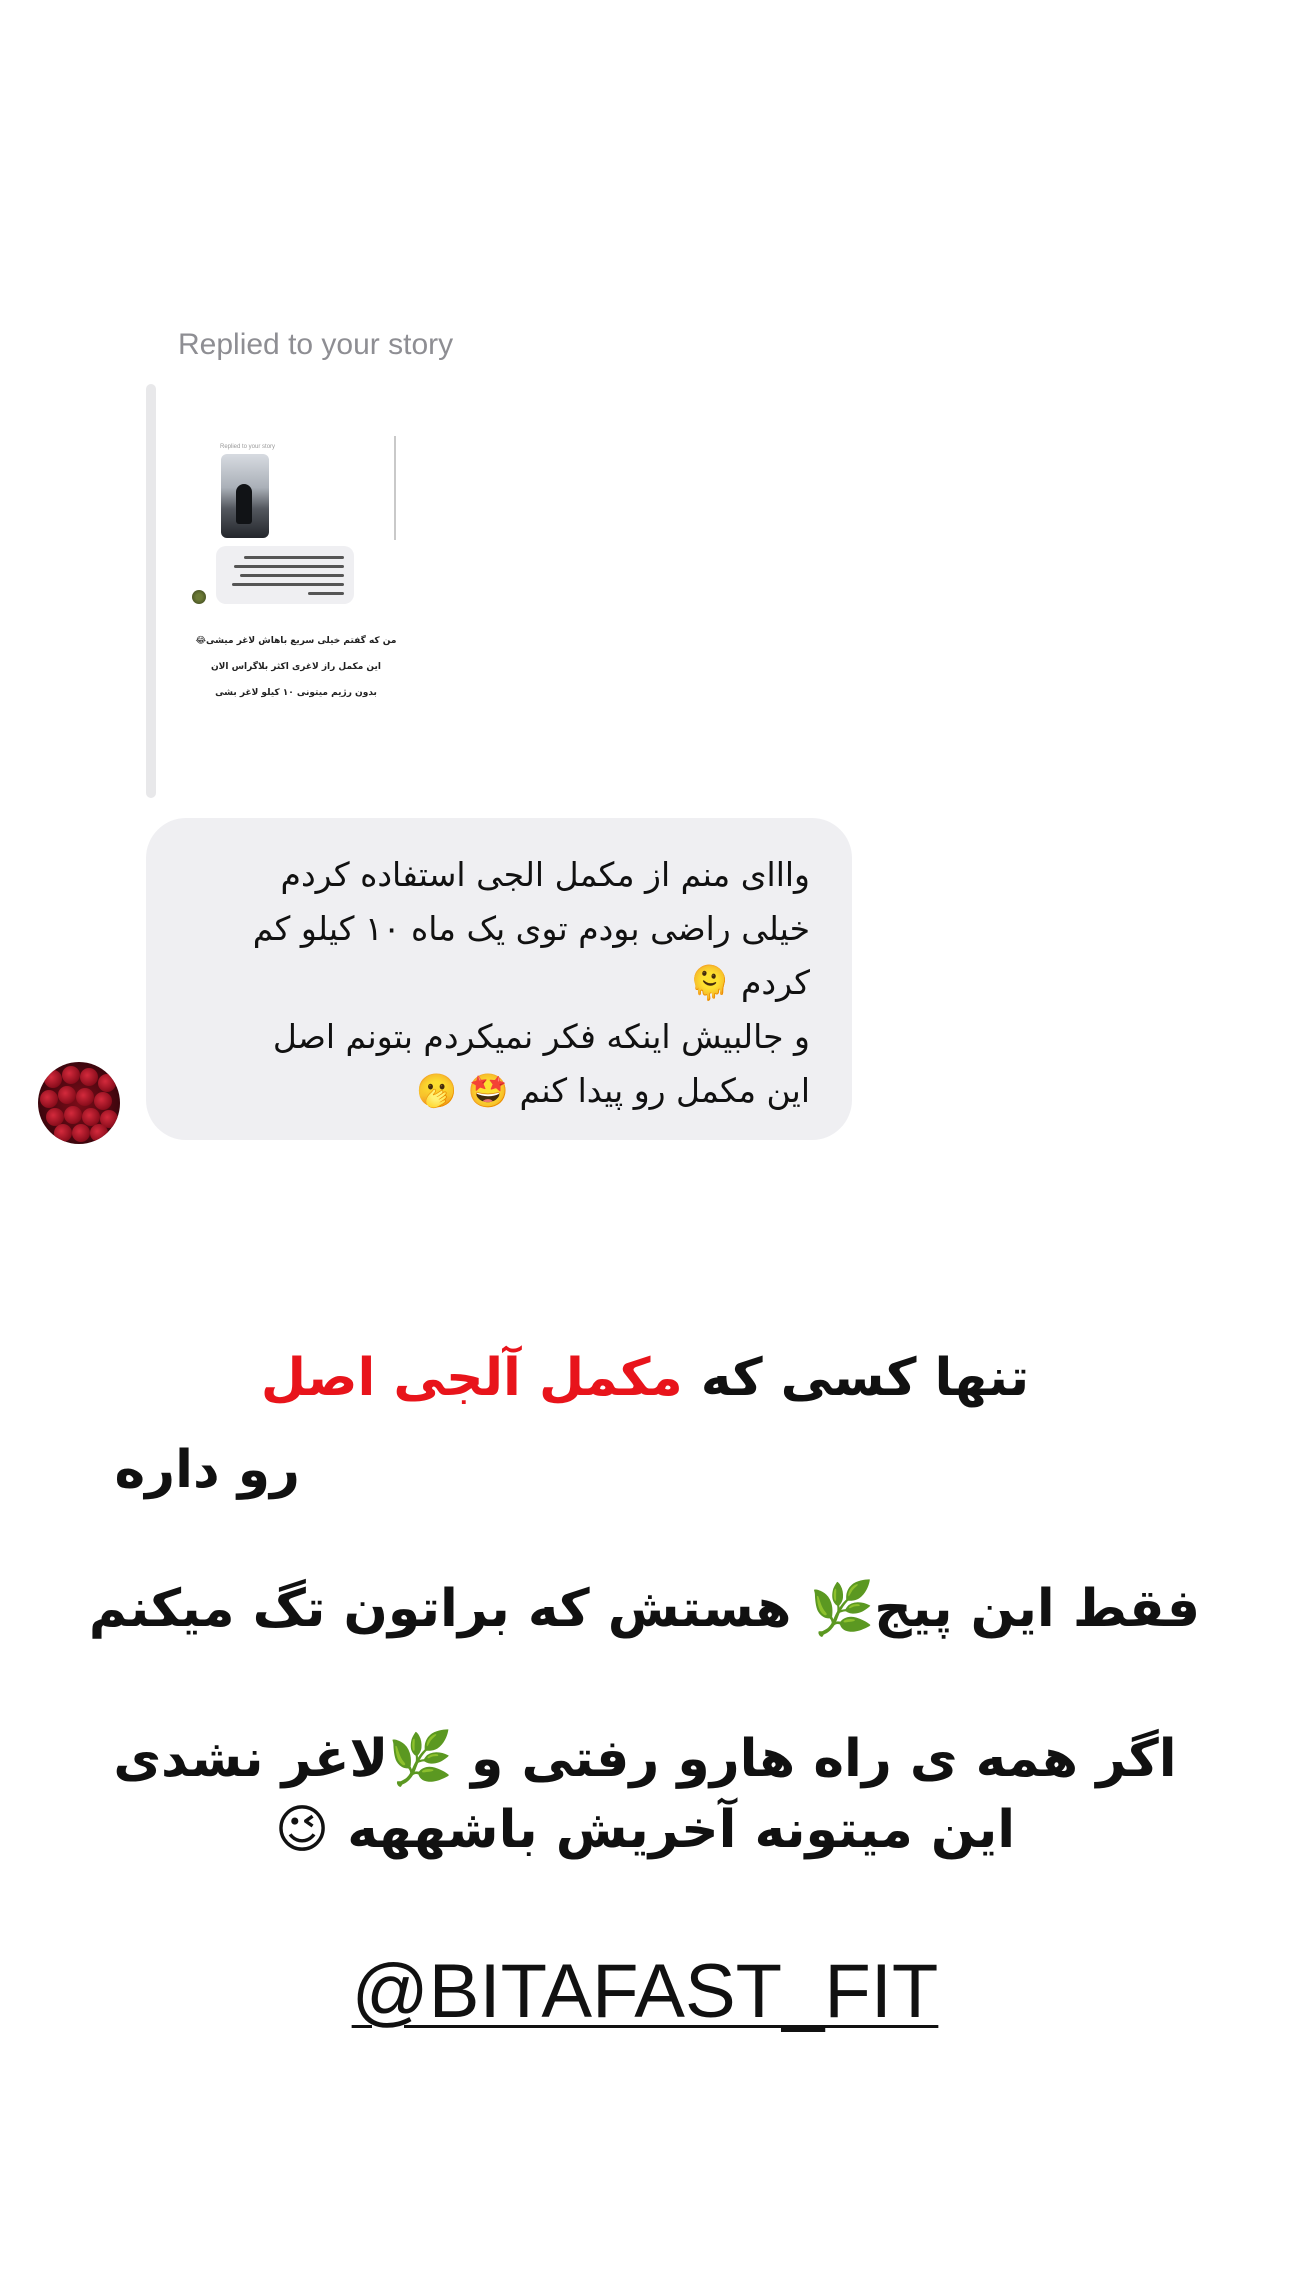  What do you see at coordinates (248, 447) in the screenshot?
I see `story-preview-label: Replied to your story` at bounding box center [248, 447].